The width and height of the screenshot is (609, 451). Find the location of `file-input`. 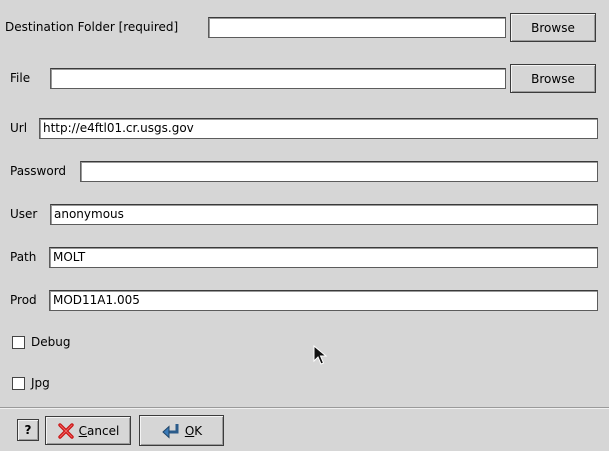

file-input is located at coordinates (278, 78).